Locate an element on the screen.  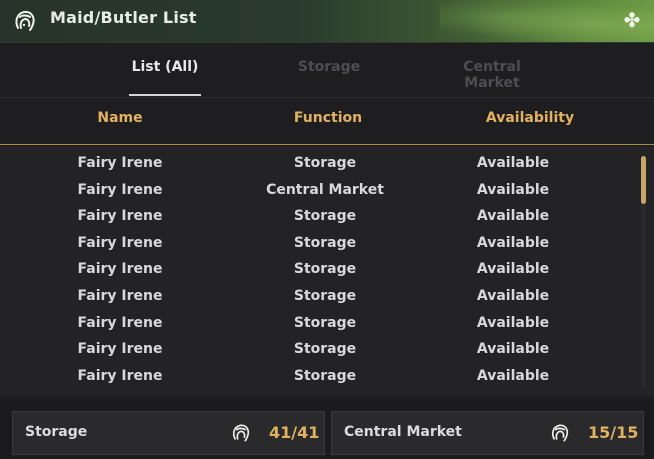
scrollbar-thumb is located at coordinates (643, 180).